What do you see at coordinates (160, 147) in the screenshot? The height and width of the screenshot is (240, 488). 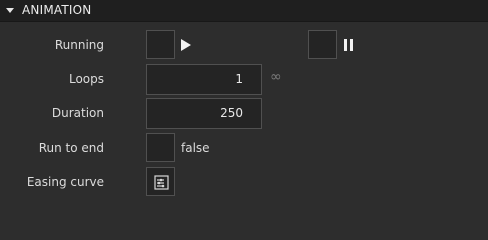 I see `run-to-end-checkbox` at bounding box center [160, 147].